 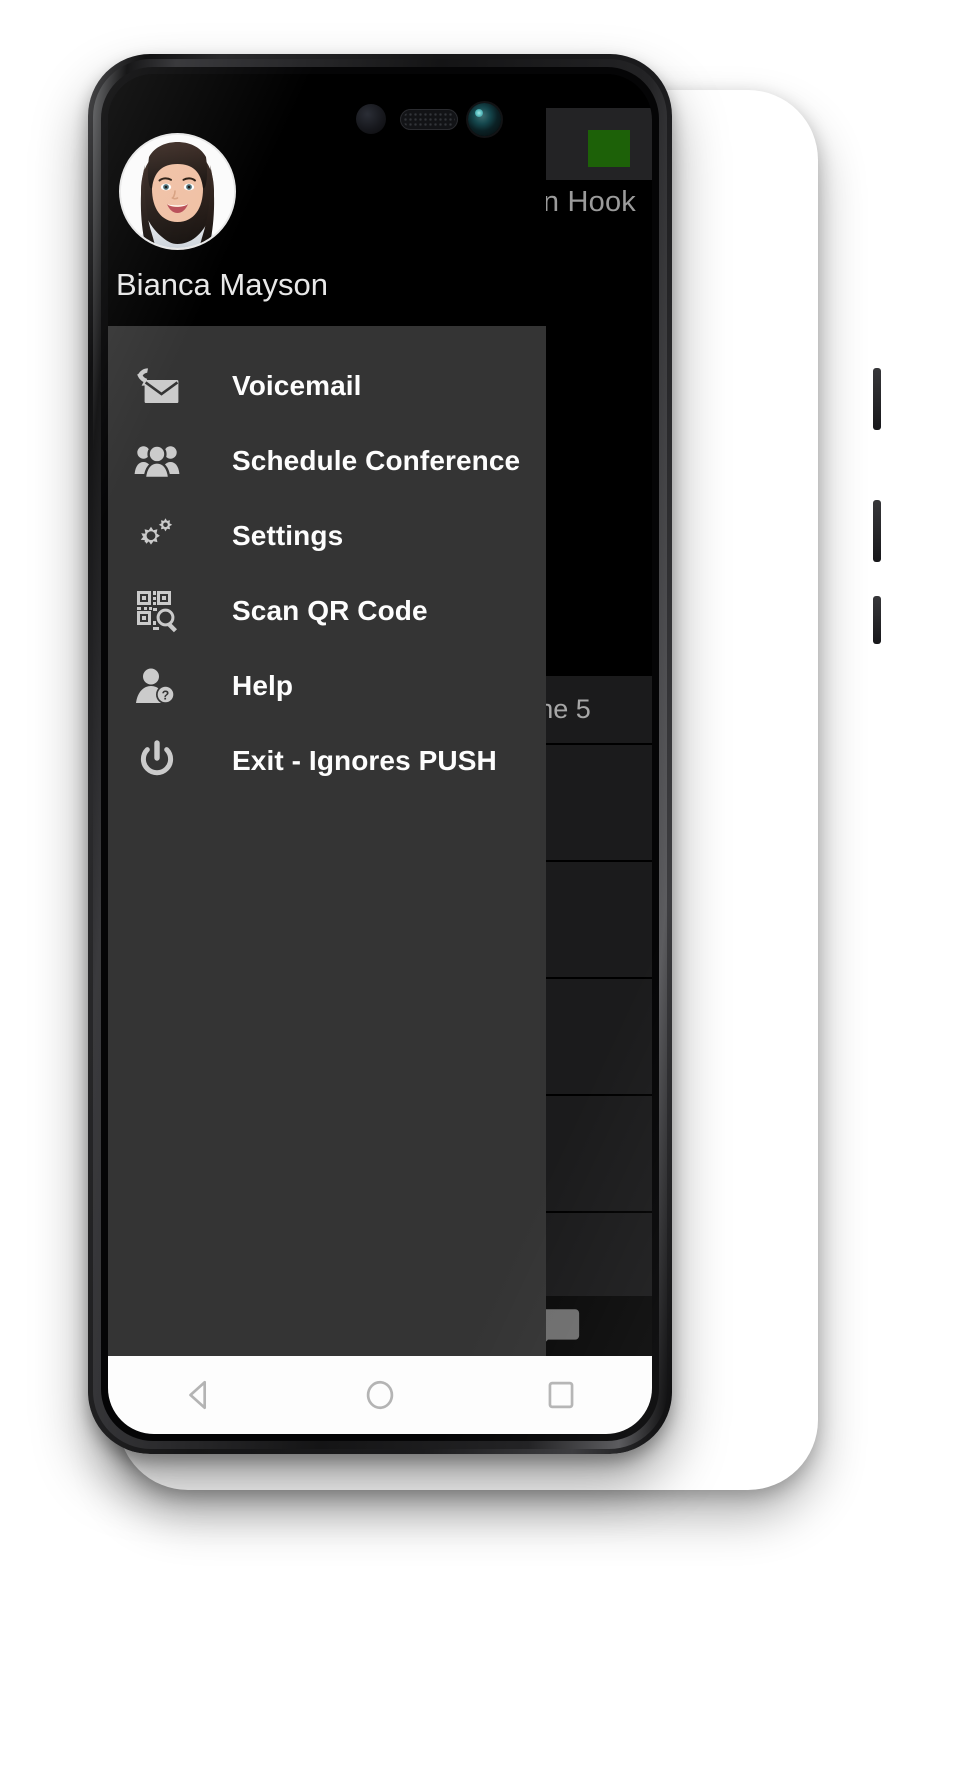 What do you see at coordinates (157, 536) in the screenshot?
I see `gears-icon` at bounding box center [157, 536].